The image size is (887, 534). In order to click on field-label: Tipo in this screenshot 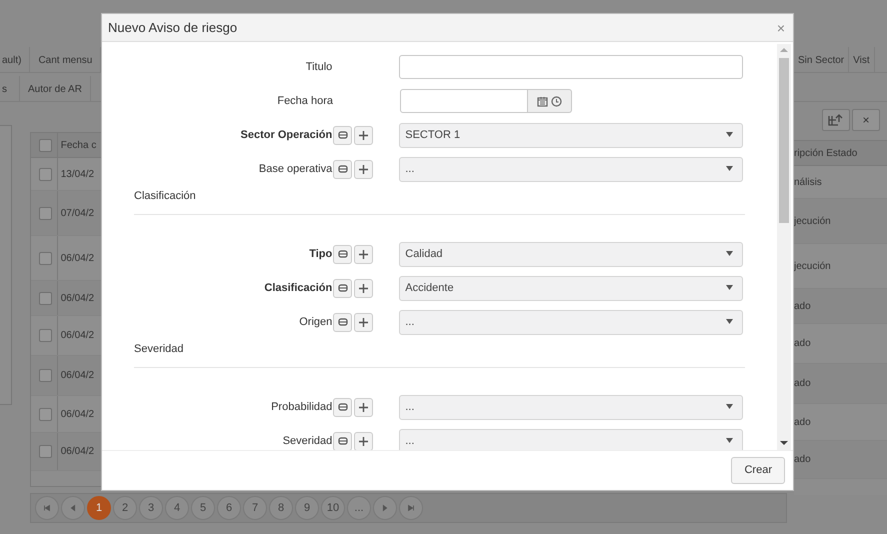, I will do `click(320, 254)`.